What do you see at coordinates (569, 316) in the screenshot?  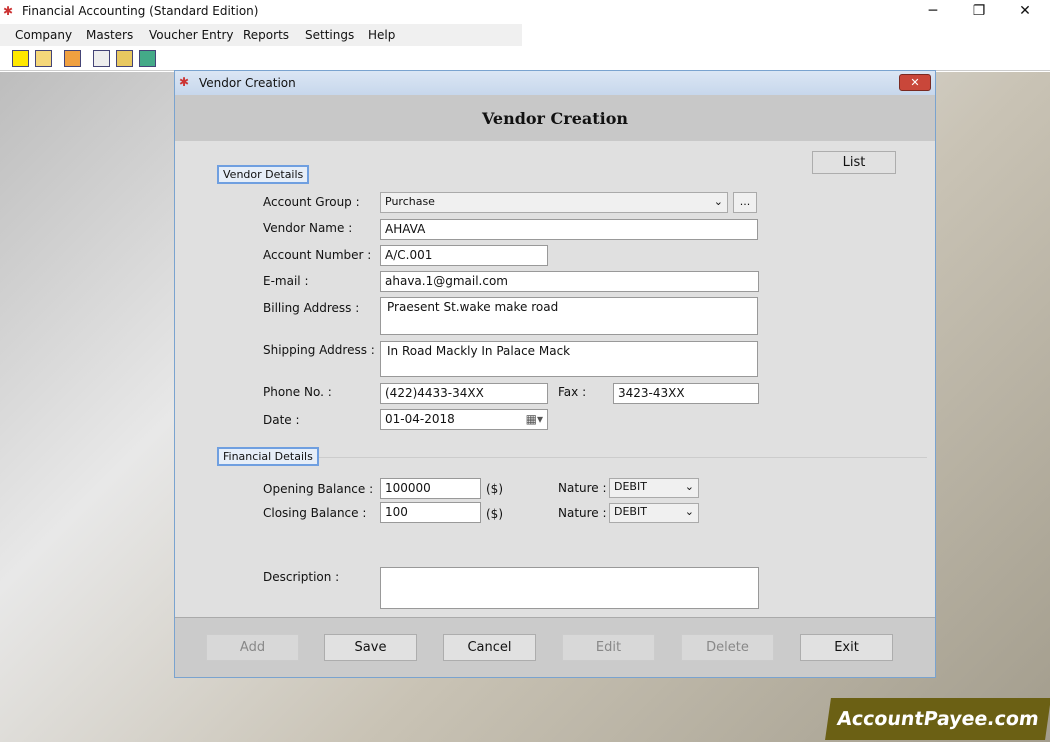 I see `billing-address-input: Praesent St.wake make road` at bounding box center [569, 316].